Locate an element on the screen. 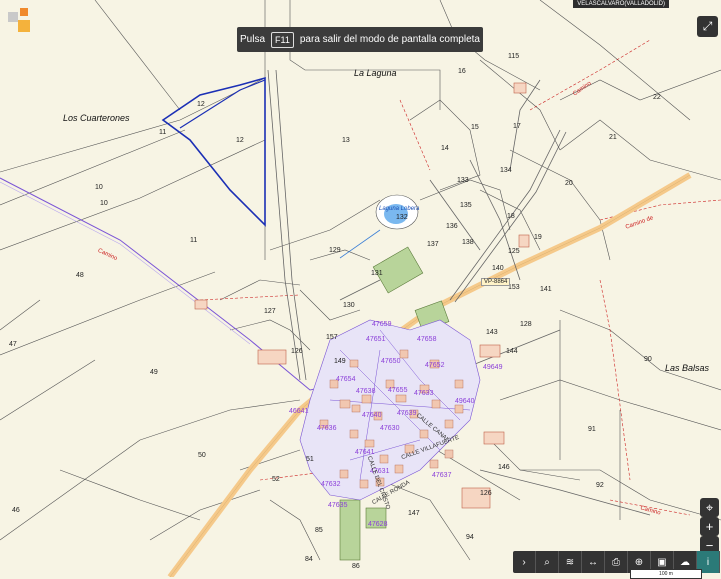  ref-label: 47632 is located at coordinates (331, 484).